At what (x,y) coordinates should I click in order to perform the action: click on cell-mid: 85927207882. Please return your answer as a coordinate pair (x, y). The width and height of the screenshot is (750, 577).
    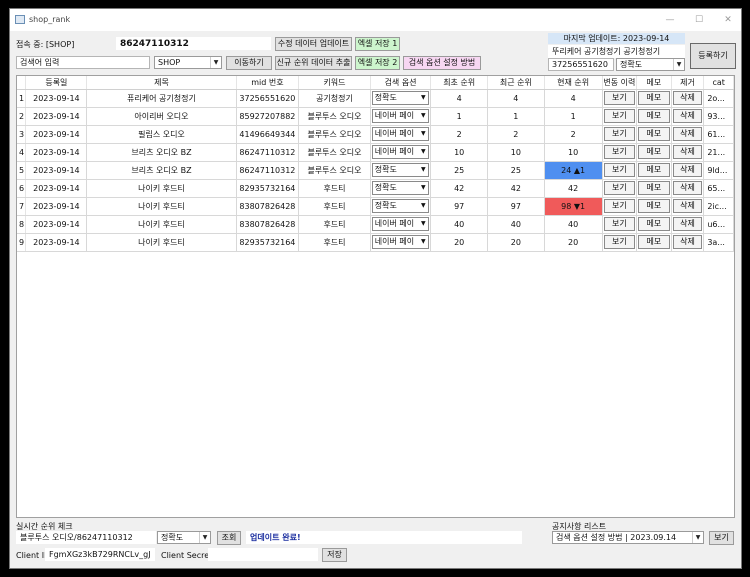
    Looking at the image, I should click on (268, 116).